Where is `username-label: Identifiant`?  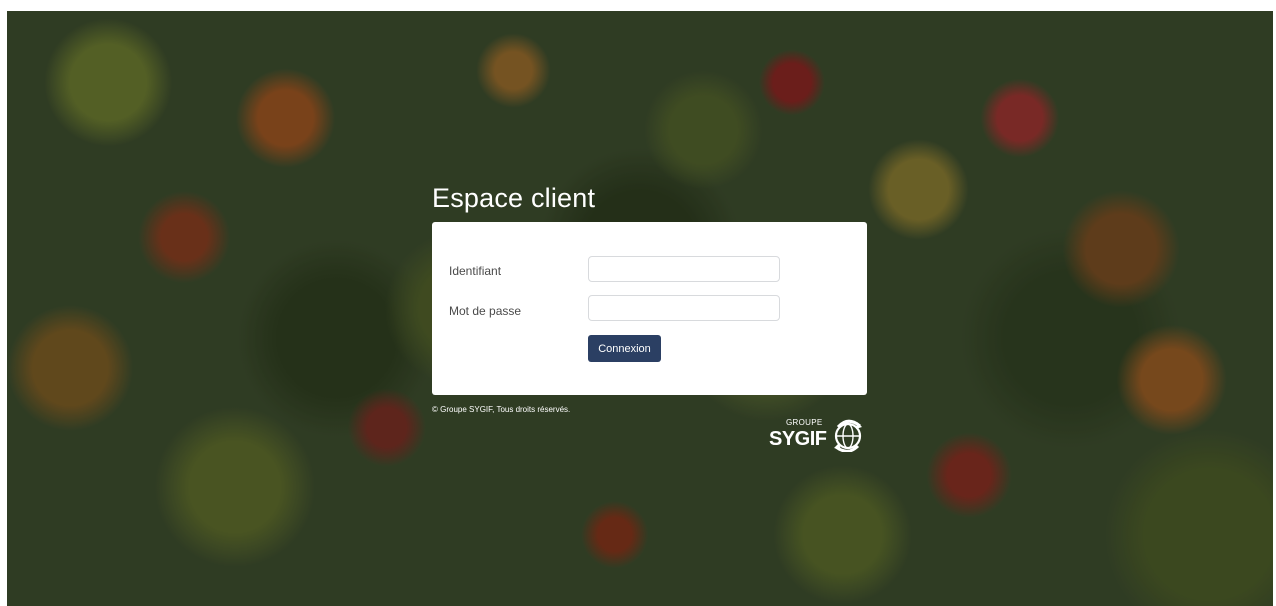 username-label: Identifiant is located at coordinates (475, 271).